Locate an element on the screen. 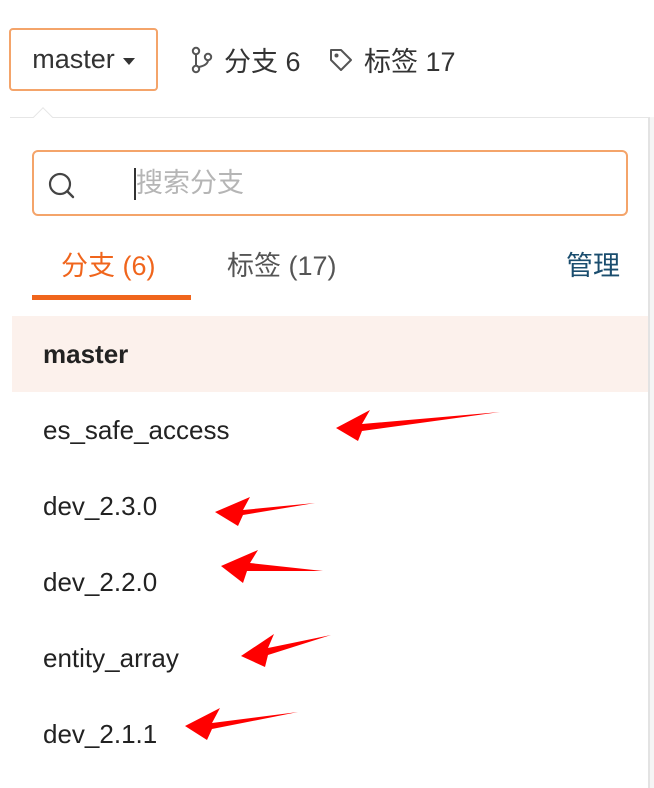 The width and height of the screenshot is (654, 788). branch-name: entity_array is located at coordinates (111, 657).